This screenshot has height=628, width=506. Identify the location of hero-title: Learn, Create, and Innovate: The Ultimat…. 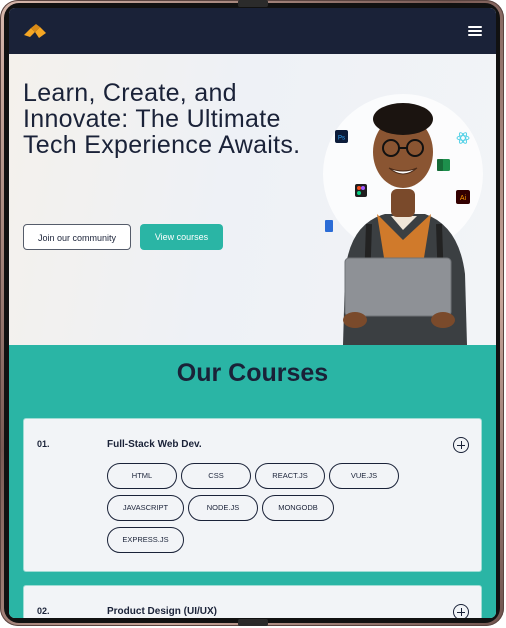
(162, 119).